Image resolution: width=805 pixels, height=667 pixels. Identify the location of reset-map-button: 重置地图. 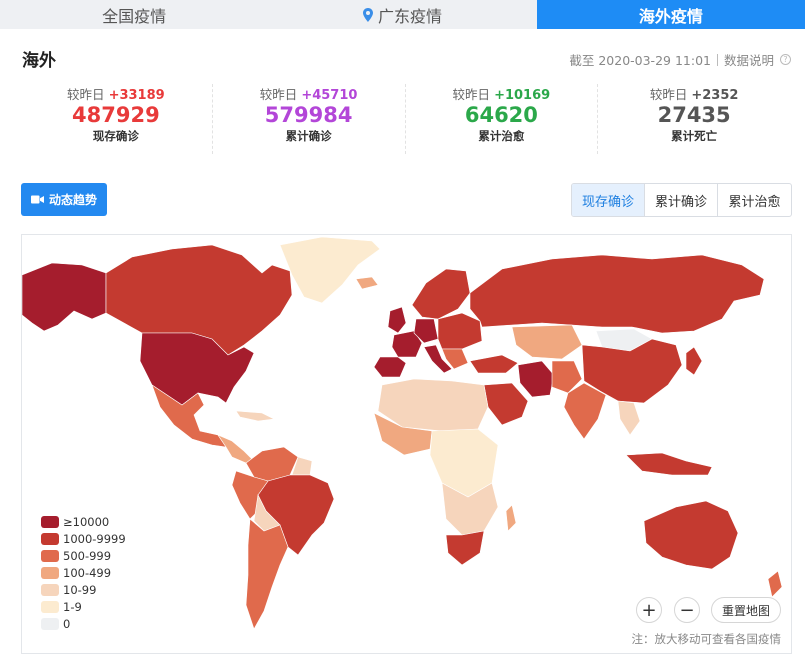
(746, 610).